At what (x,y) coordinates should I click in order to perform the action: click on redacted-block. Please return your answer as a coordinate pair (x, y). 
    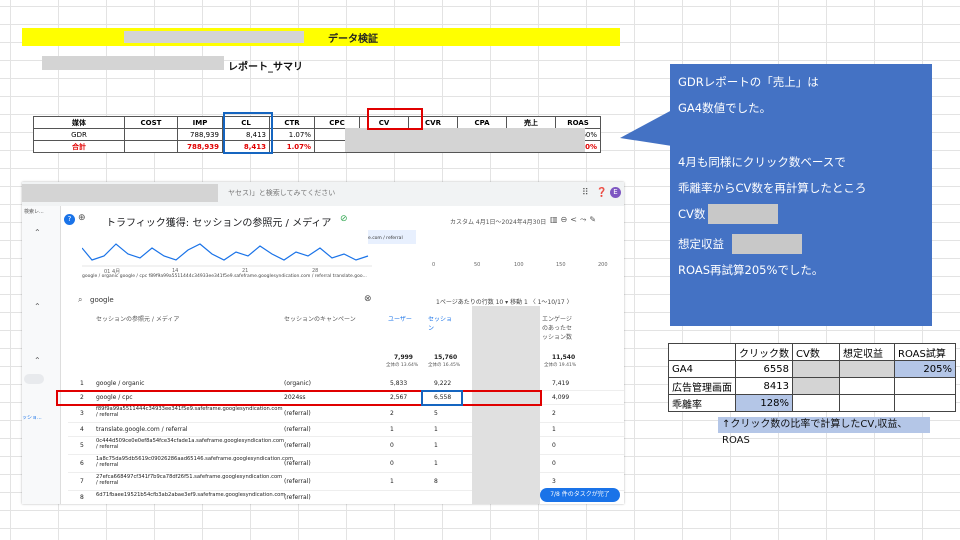
    Looking at the image, I should click on (743, 214).